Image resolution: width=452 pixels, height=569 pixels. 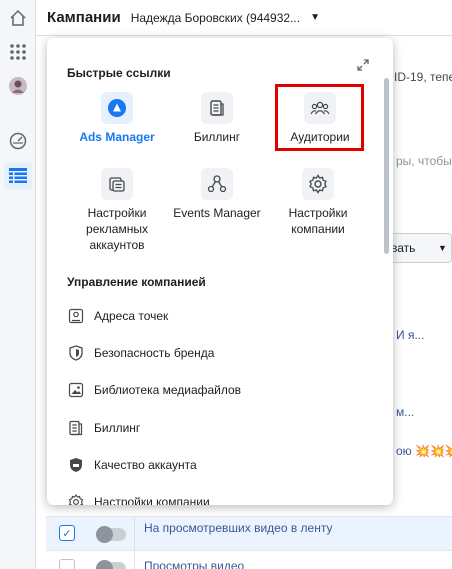 I want to click on page-title: Кампании, so click(x=84, y=17).